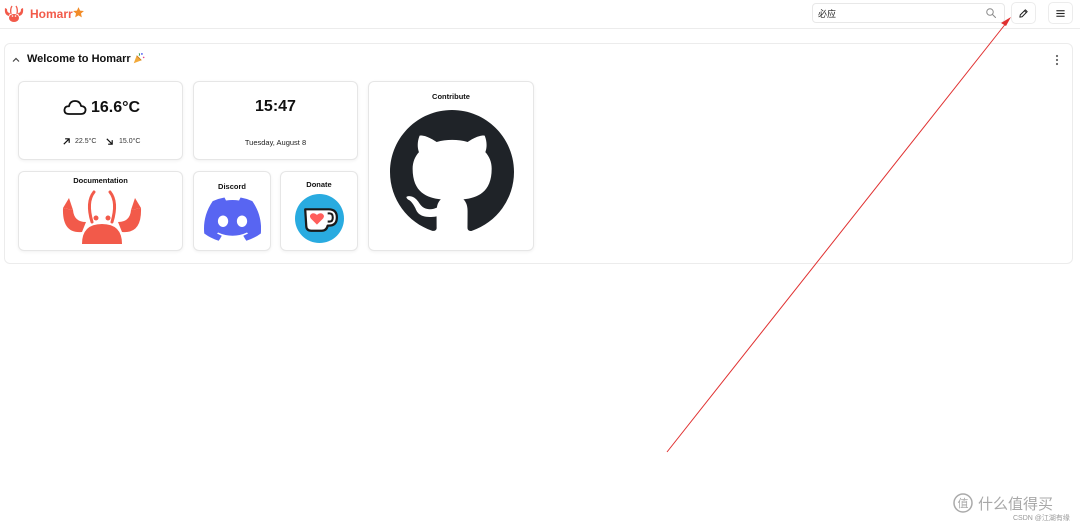 This screenshot has height=525, width=1080. Describe the element at coordinates (451, 96) in the screenshot. I see `contribute-label: Contribute` at that location.